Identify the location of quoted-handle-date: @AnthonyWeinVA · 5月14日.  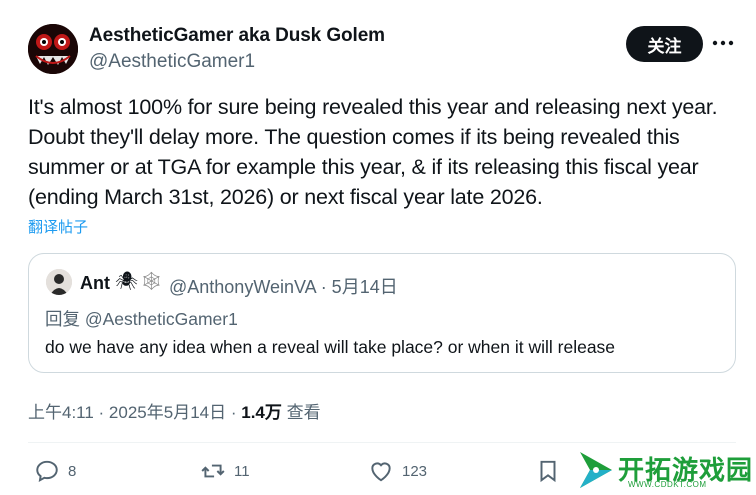
(283, 287).